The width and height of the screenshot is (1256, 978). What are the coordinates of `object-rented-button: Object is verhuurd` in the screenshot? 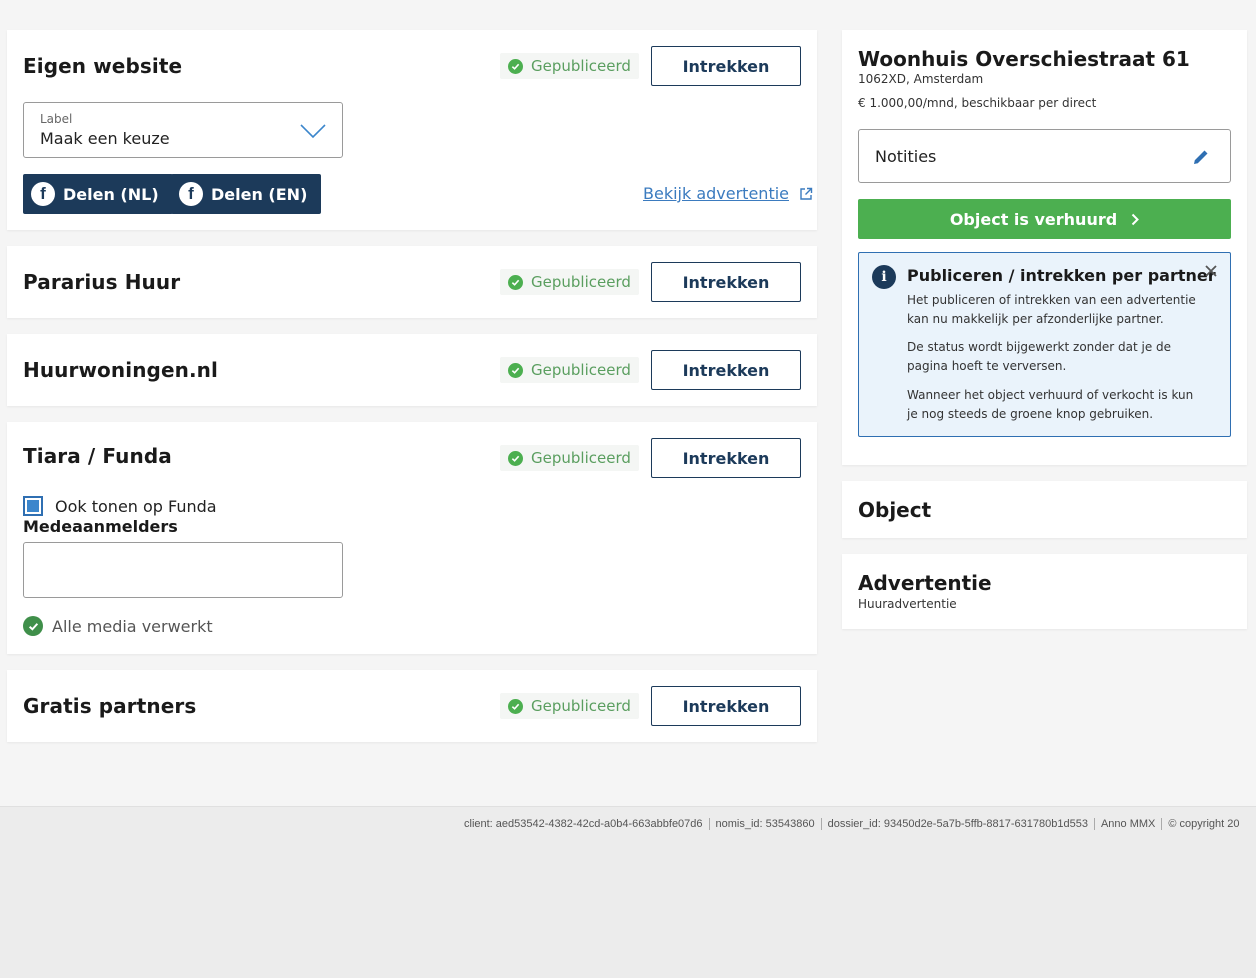 It's located at (1044, 219).